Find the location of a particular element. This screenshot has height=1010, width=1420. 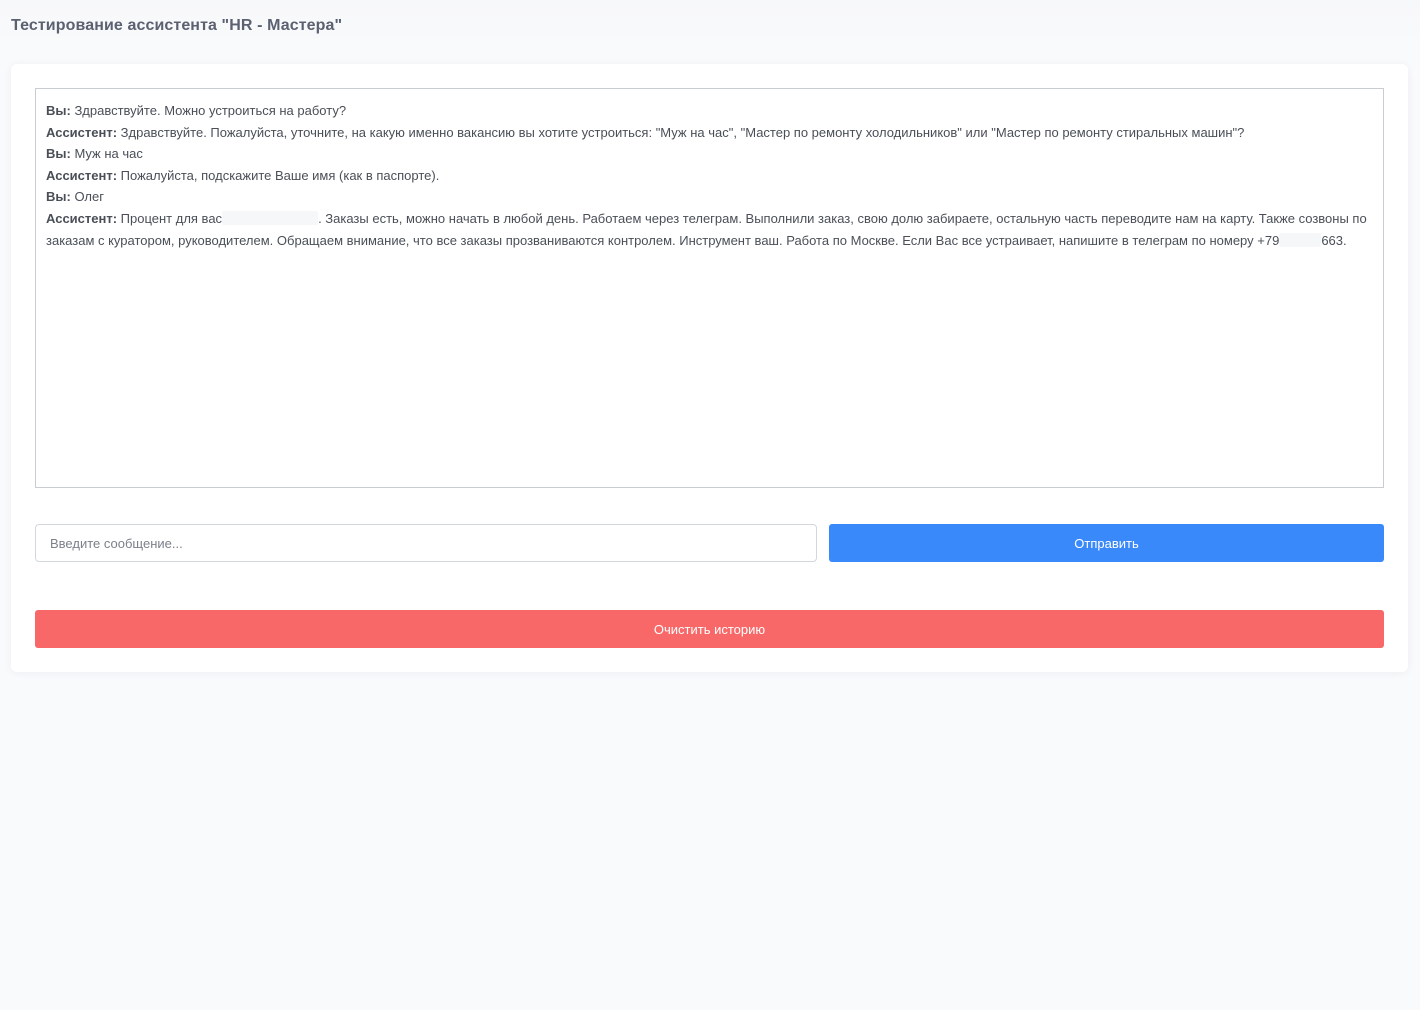

message-text: Муж на час is located at coordinates (106, 154).